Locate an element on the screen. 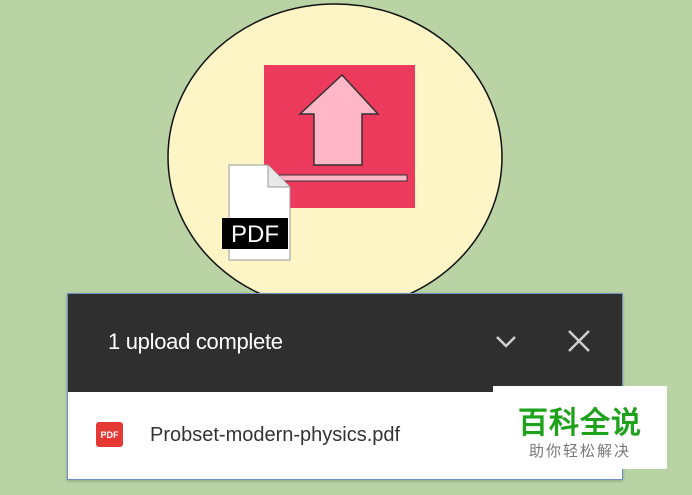 This screenshot has width=692, height=495. upload-baseline is located at coordinates (338, 178).